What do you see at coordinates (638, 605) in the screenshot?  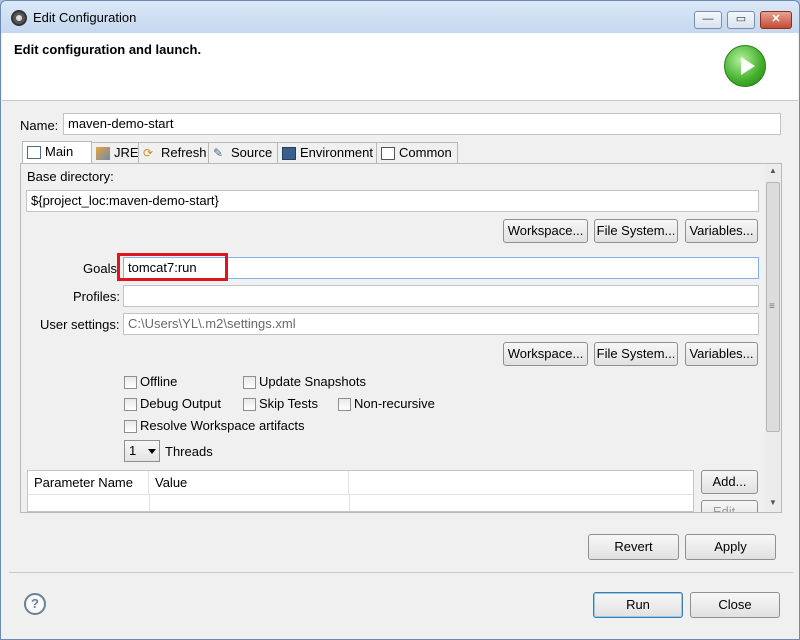 I see `run-button: Run` at bounding box center [638, 605].